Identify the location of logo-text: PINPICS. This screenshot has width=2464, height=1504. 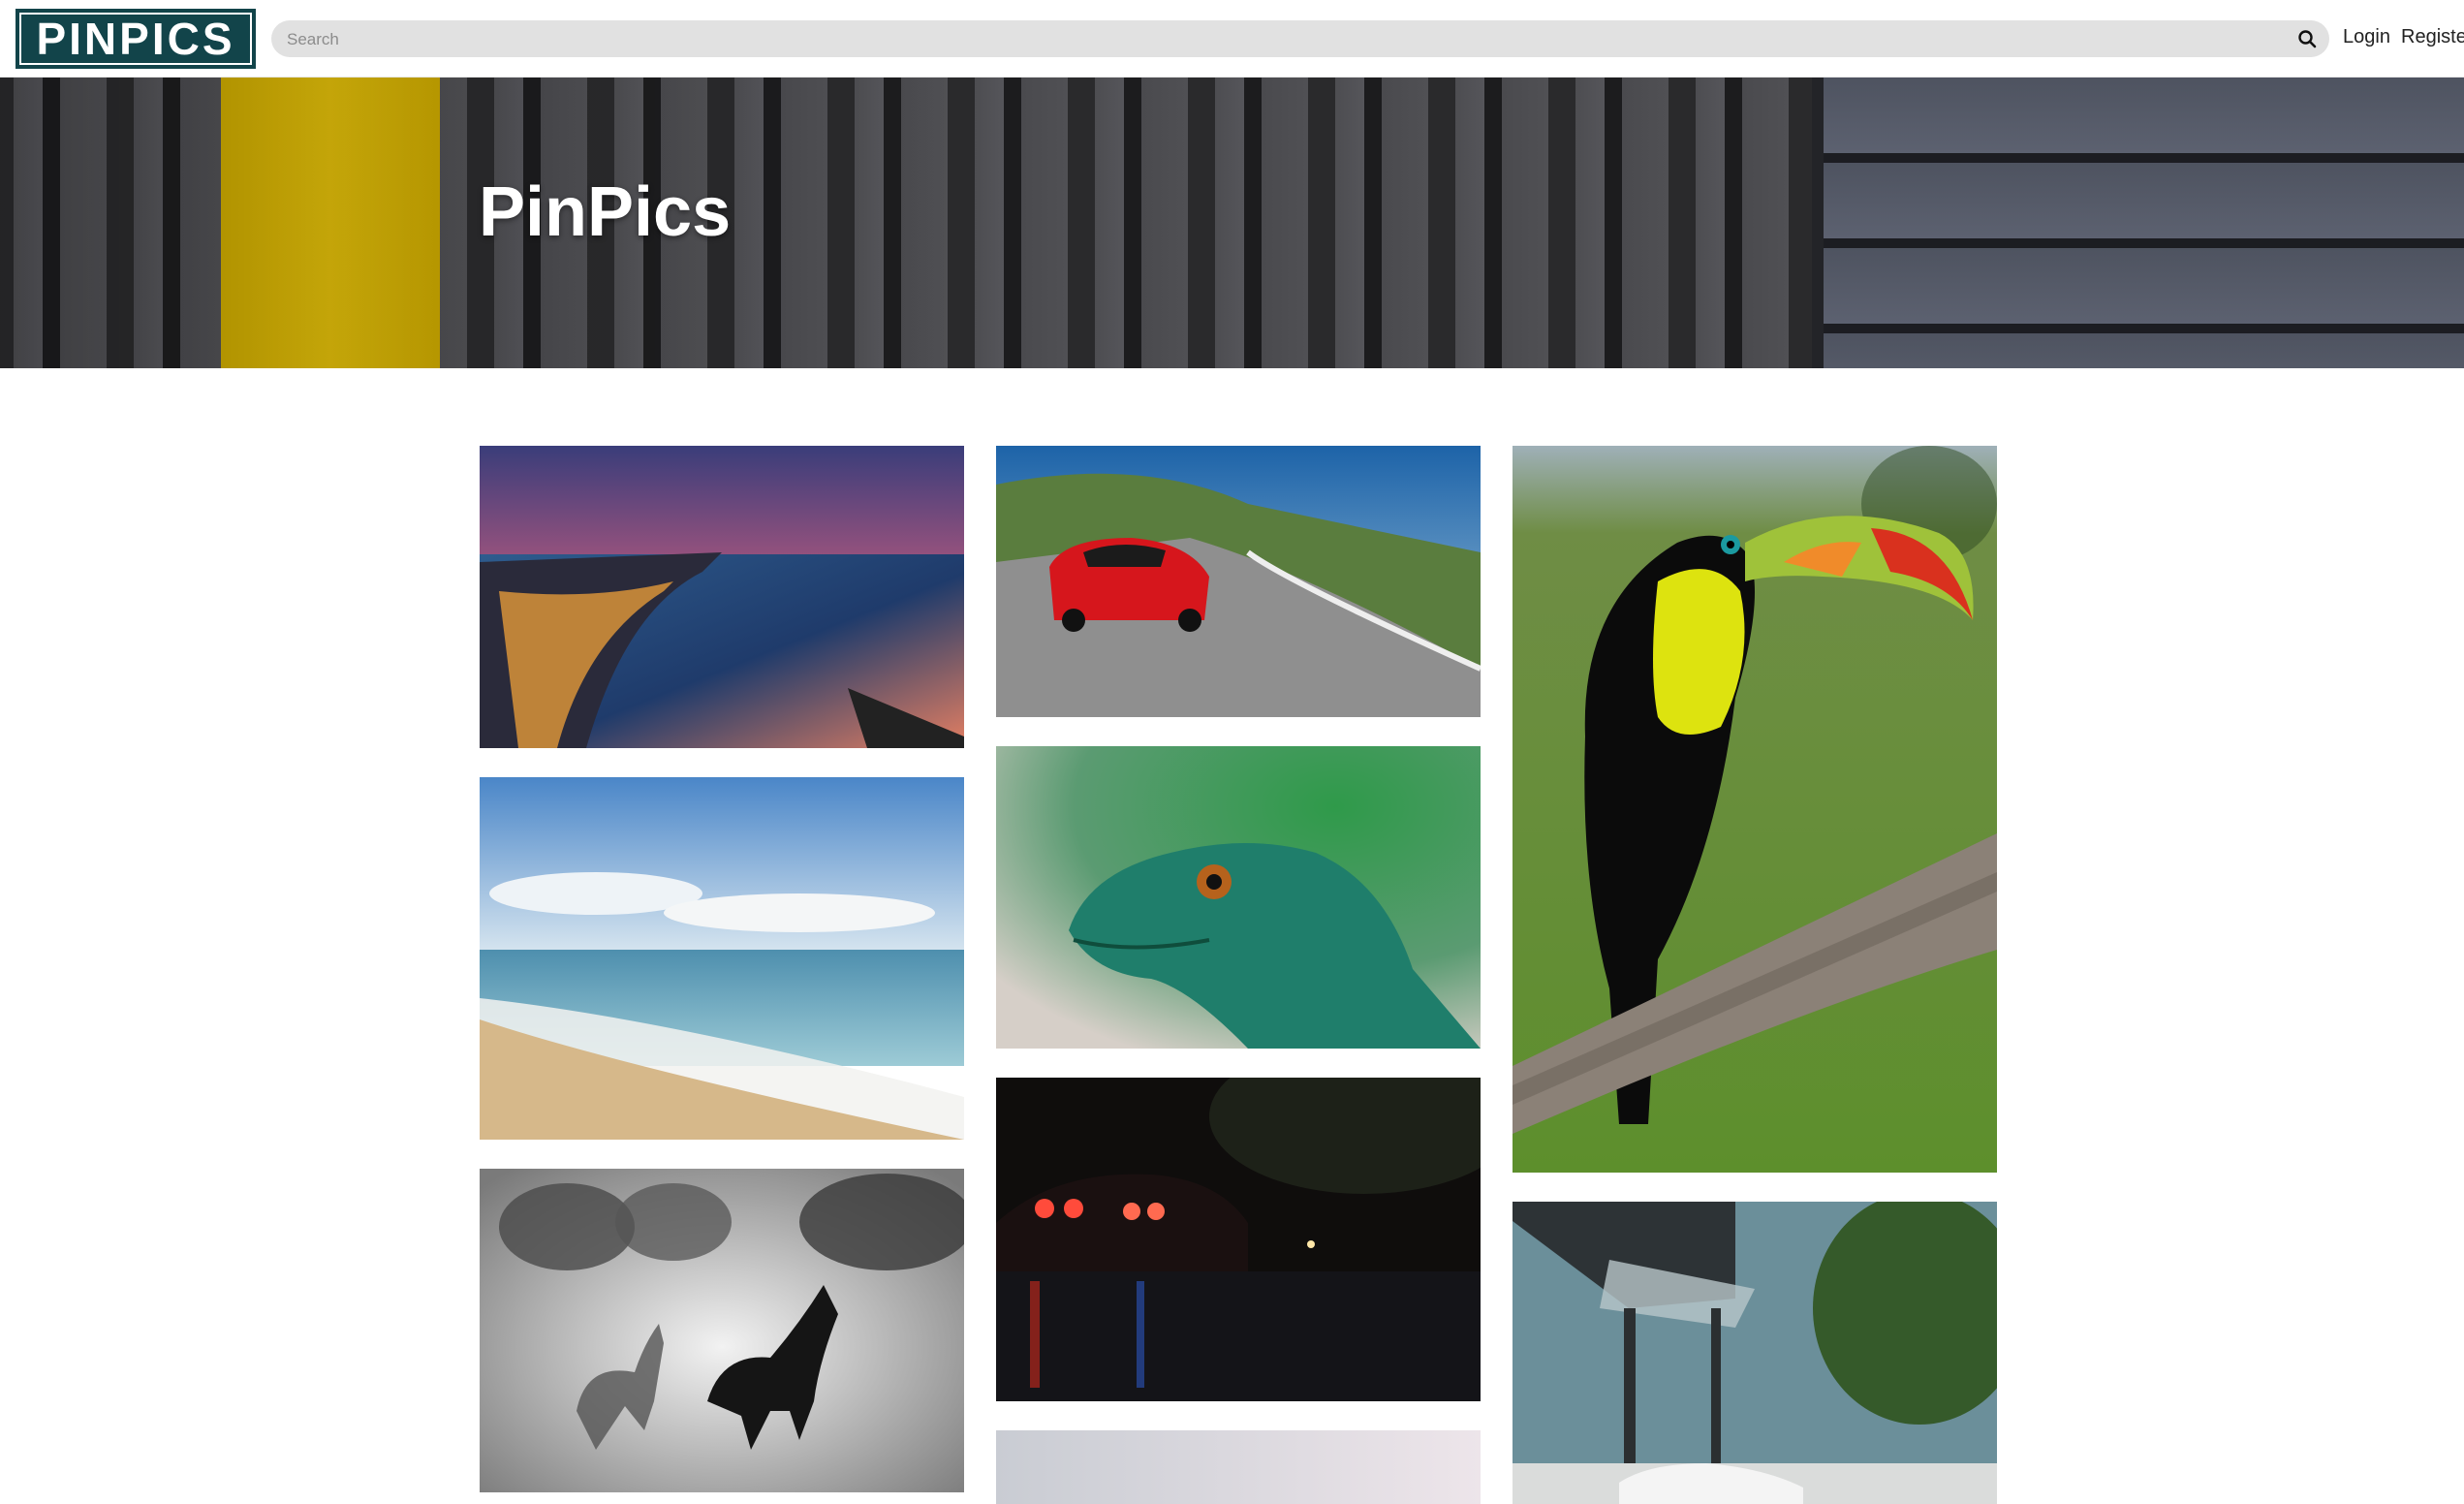
(135, 39).